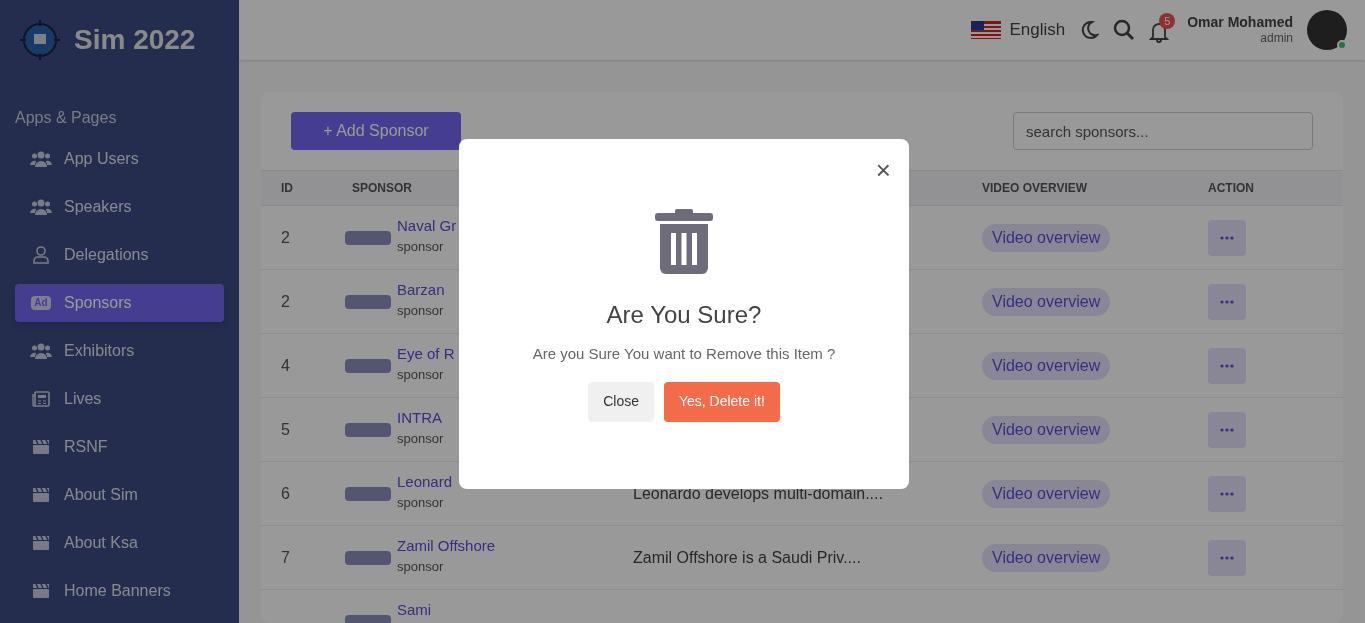 Image resolution: width=1365 pixels, height=623 pixels. I want to click on sidebar-item: Exhibitors, so click(119, 351).